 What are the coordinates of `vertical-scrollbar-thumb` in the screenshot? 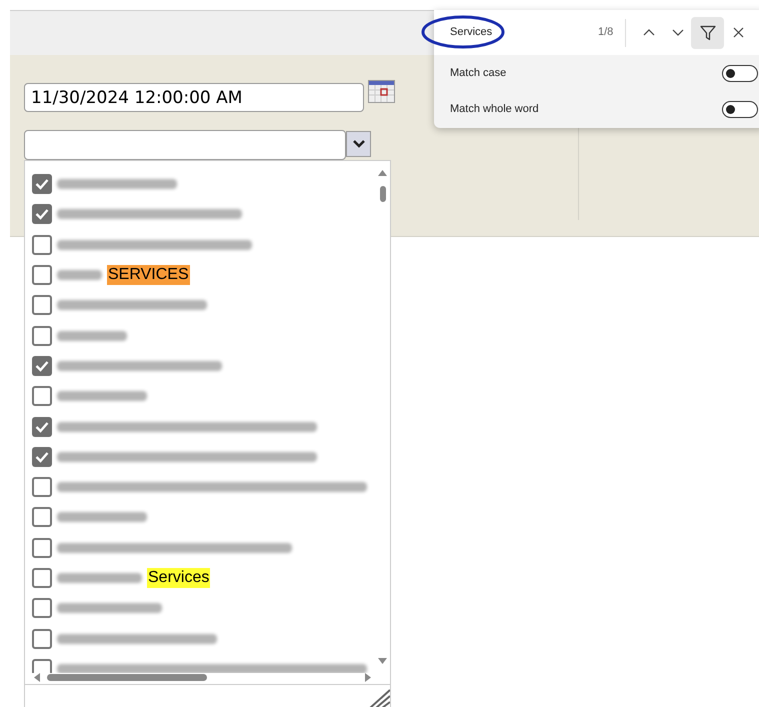 It's located at (383, 194).